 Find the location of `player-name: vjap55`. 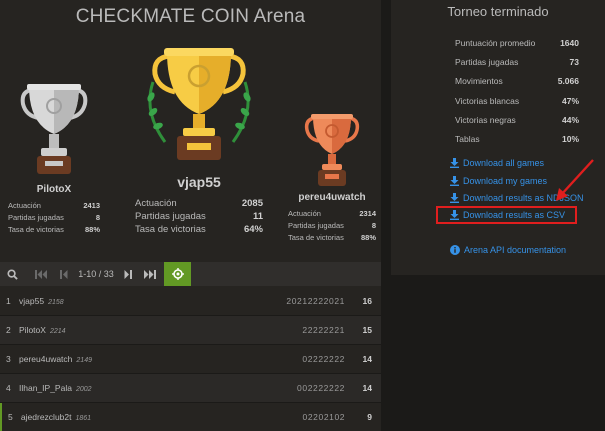

player-name: vjap55 is located at coordinates (31, 301).